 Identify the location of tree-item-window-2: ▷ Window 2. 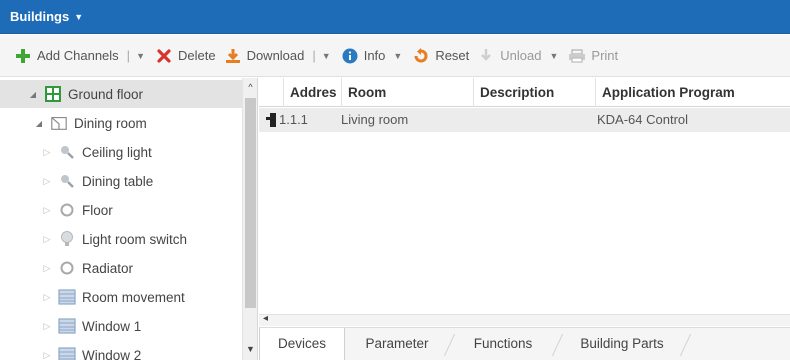
(121, 350).